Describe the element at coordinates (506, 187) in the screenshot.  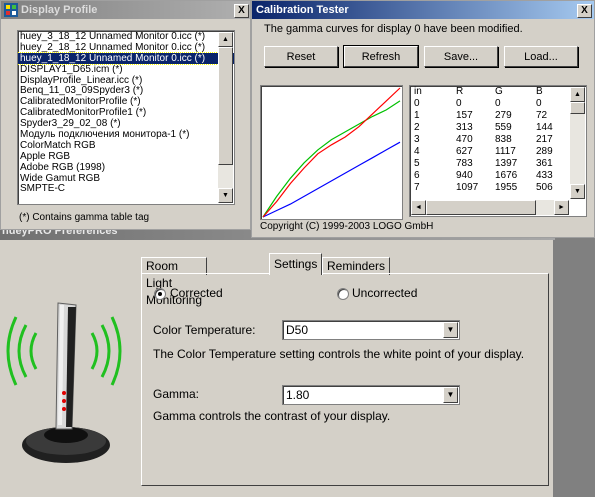
I see `table-cell: 1955` at that location.